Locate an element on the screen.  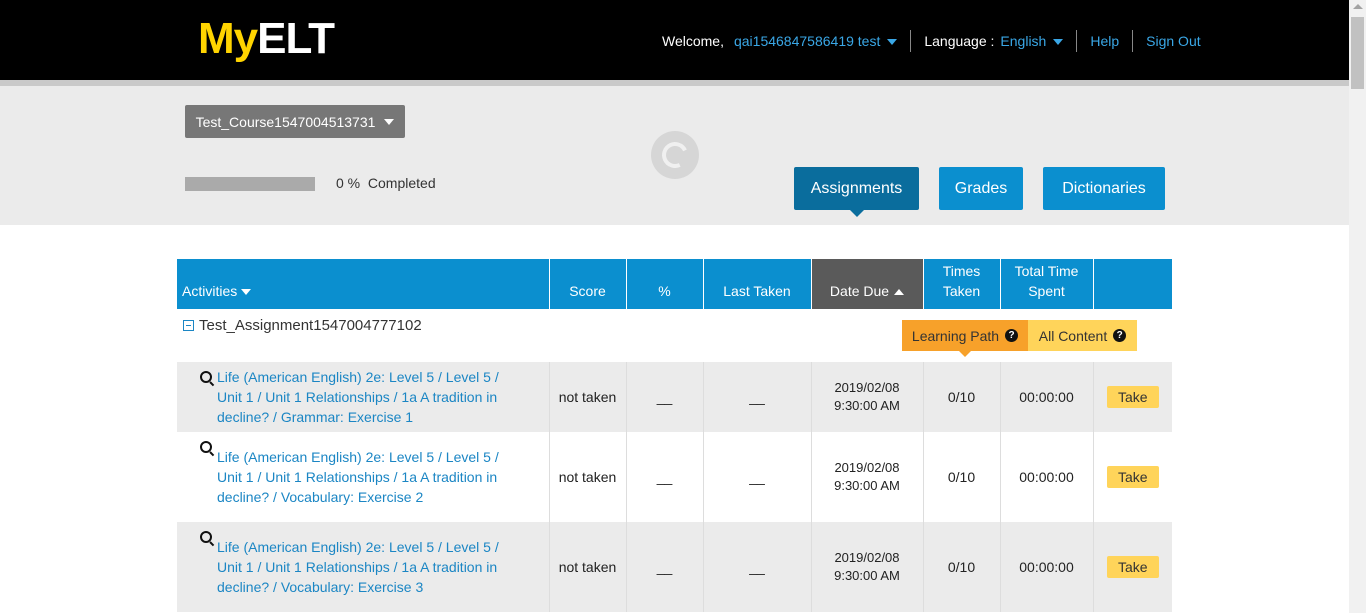
help-link: Help is located at coordinates (1104, 41).